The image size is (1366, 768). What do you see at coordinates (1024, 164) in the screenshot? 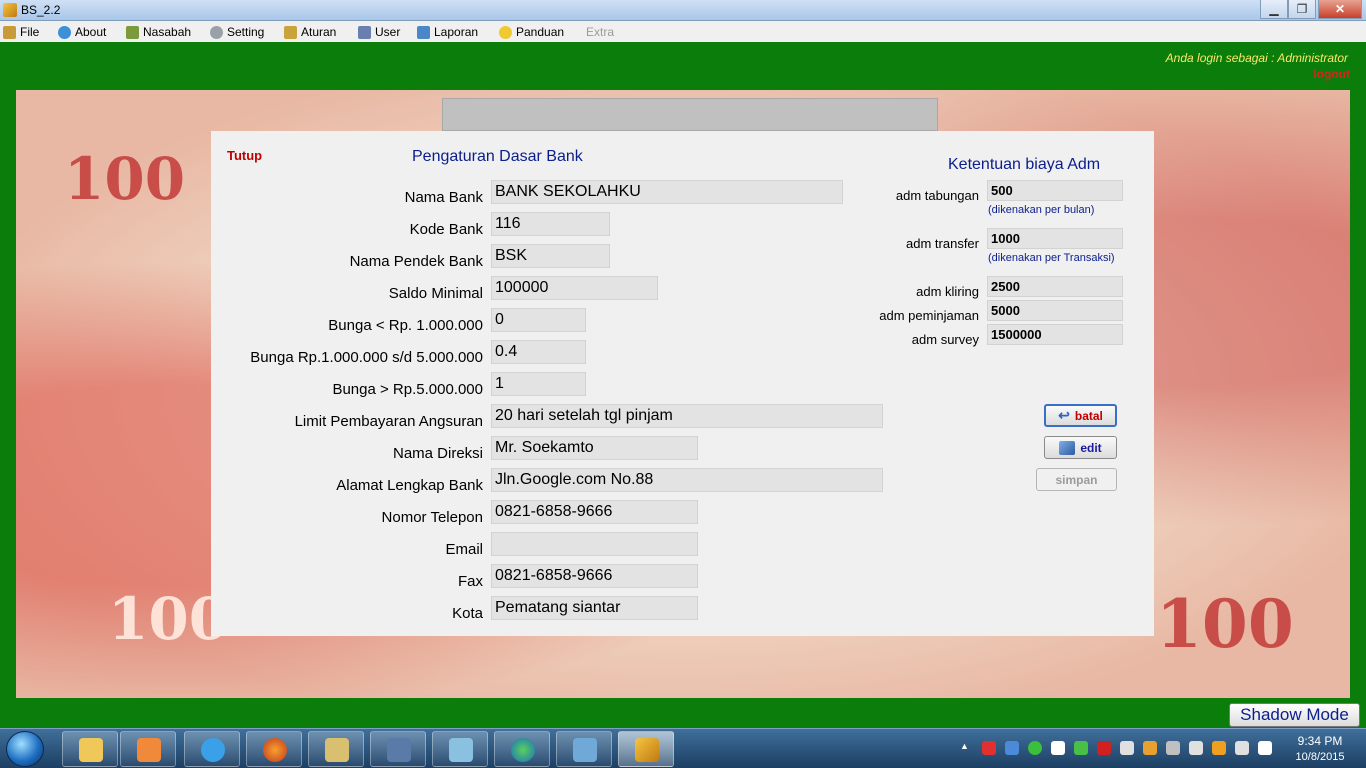
I see `adm-title: Ketentuan biaya Adm` at bounding box center [1024, 164].